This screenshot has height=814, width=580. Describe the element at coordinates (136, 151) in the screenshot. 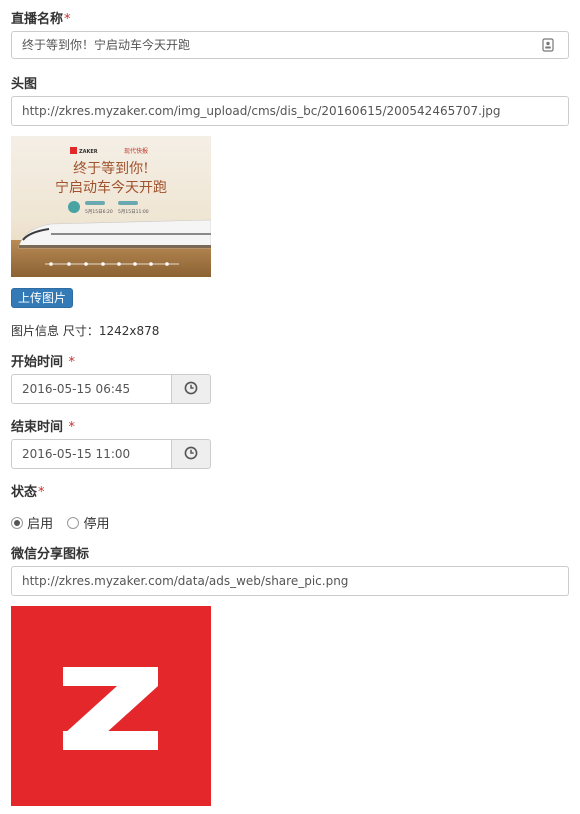

I see `banner-paper: 现代快报` at that location.